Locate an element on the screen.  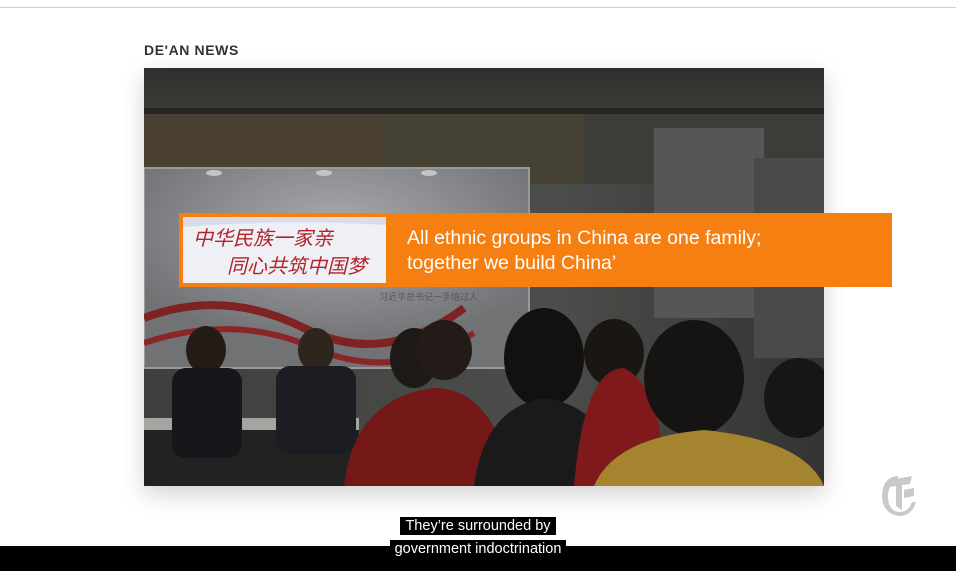
subtitle-line2: government indoctrination is located at coordinates (478, 549).